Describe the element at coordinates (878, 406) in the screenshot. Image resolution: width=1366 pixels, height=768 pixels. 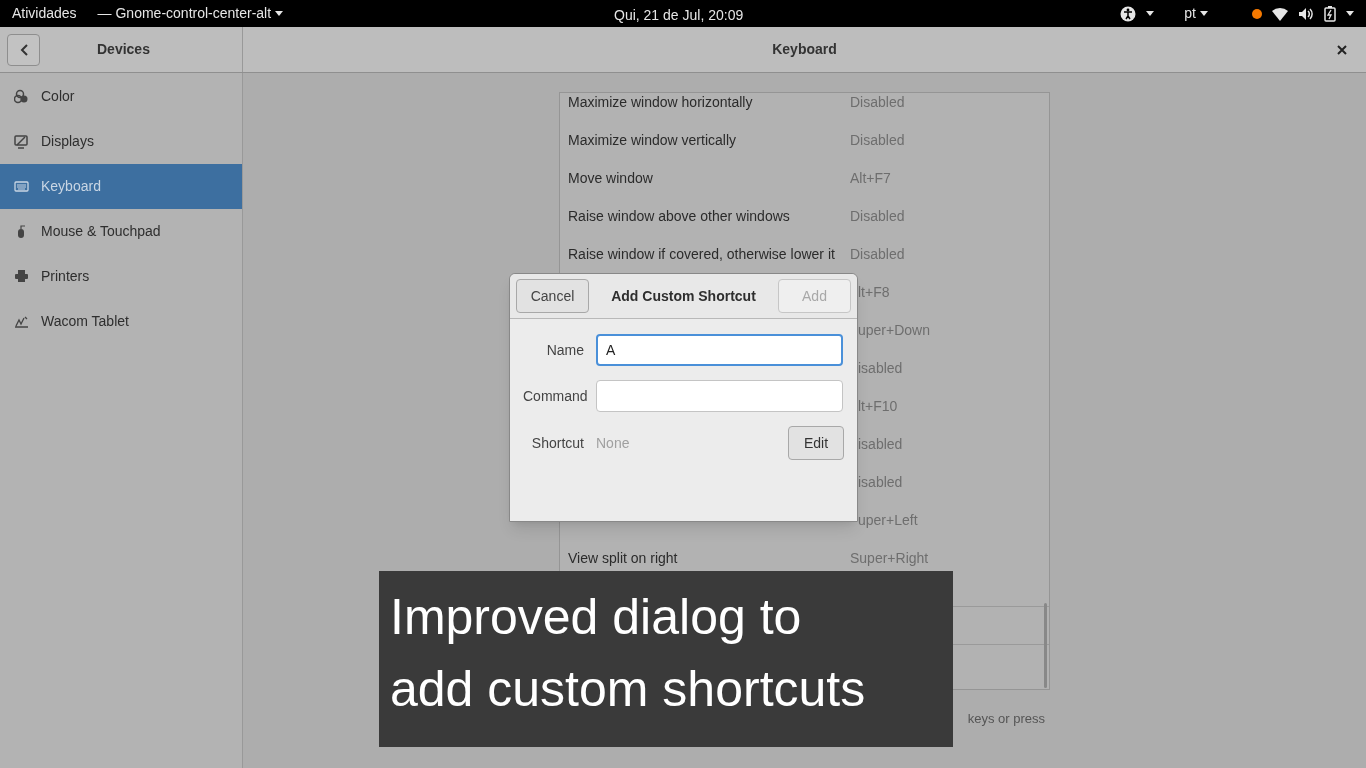
I see `shortcut-keys: lt+F10` at that location.